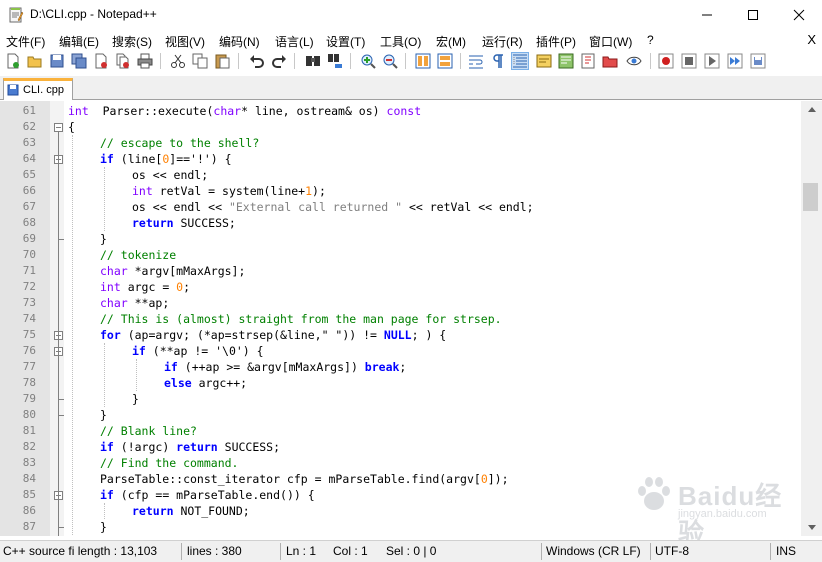 This screenshot has height=562, width=822. What do you see at coordinates (57, 318) in the screenshot?
I see `fold-margin` at bounding box center [57, 318].